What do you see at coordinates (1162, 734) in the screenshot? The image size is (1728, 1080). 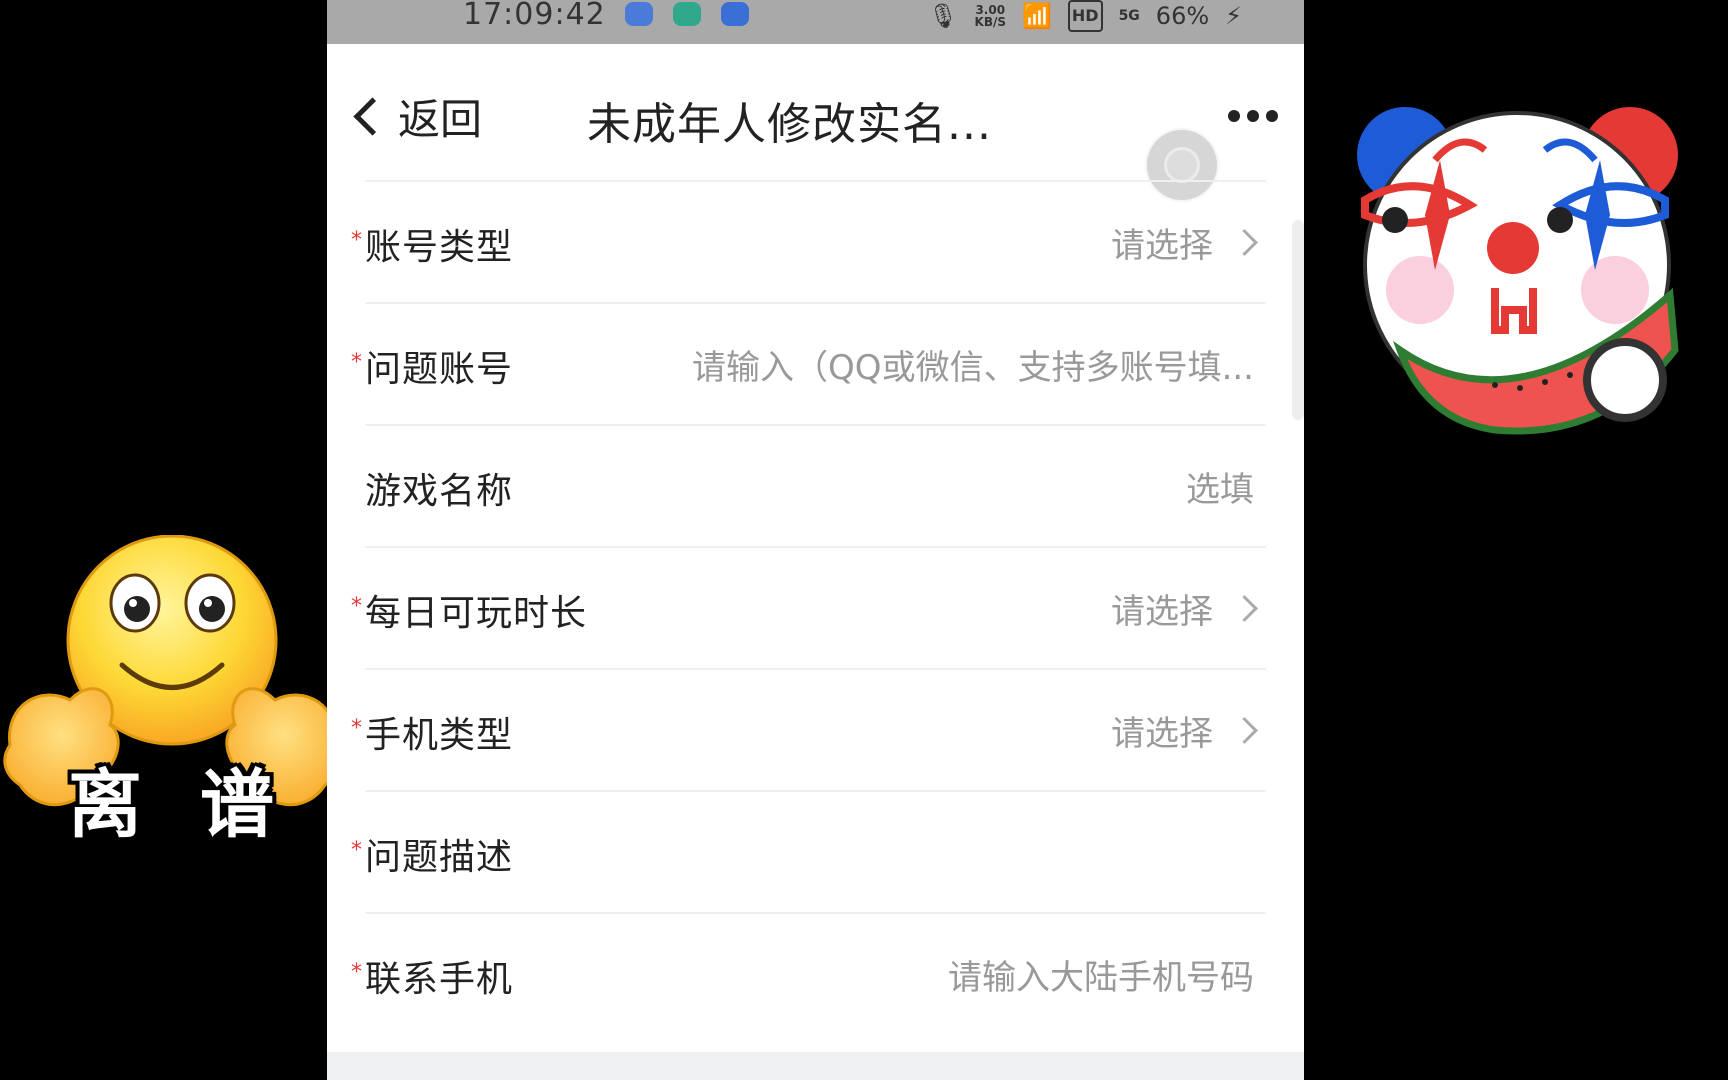 I see `phone-type-placeholder: 请选择` at bounding box center [1162, 734].